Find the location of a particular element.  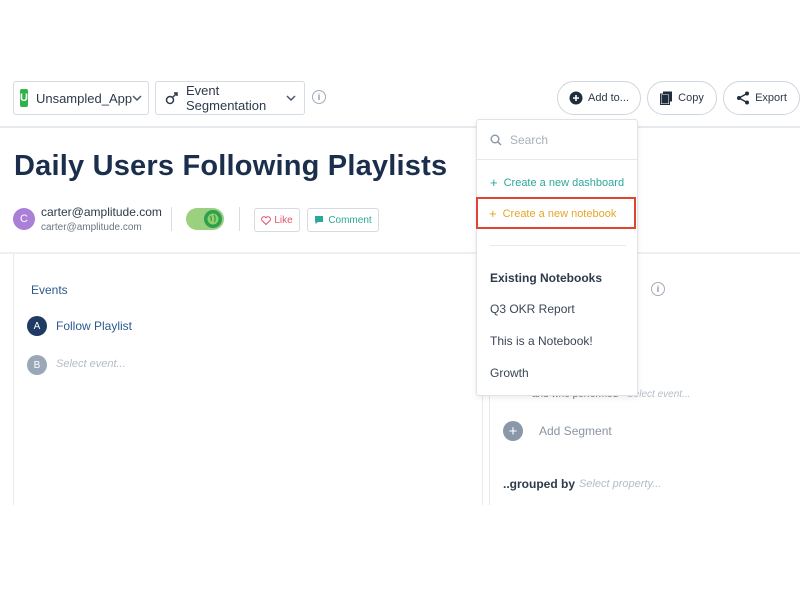

owner-email: carter@amplitude.com is located at coordinates (91, 227).